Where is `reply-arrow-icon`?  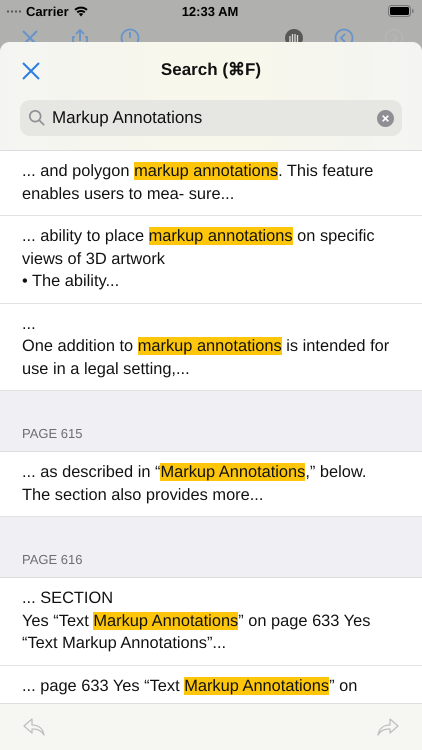
reply-arrow-icon is located at coordinates (34, 727).